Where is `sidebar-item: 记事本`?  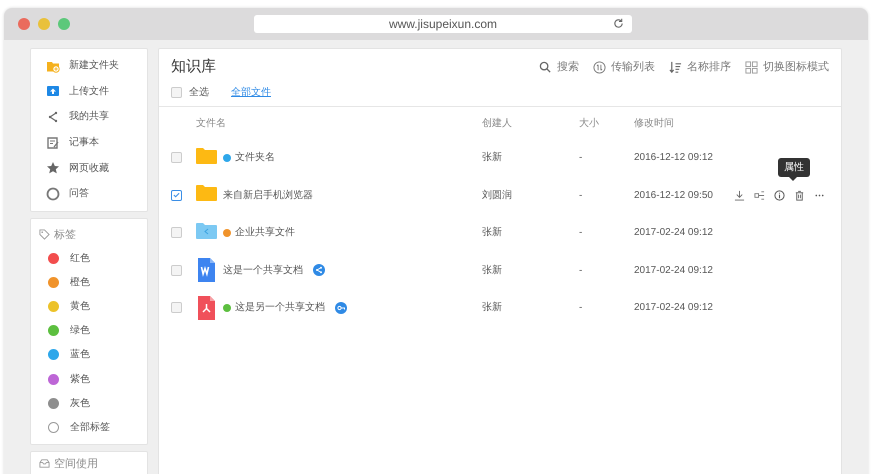
sidebar-item: 记事本 is located at coordinates (89, 143).